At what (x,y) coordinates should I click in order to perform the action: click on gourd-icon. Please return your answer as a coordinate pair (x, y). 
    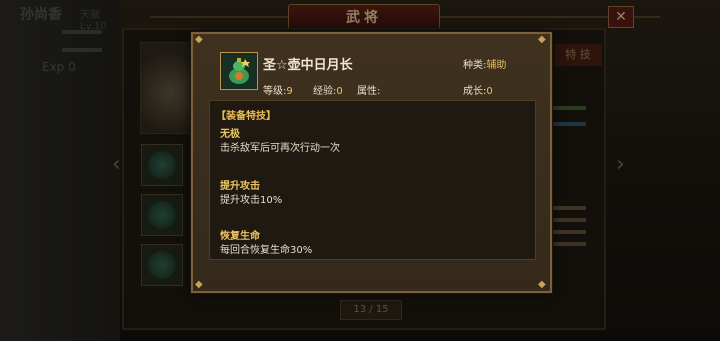
    Looking at the image, I should click on (239, 71).